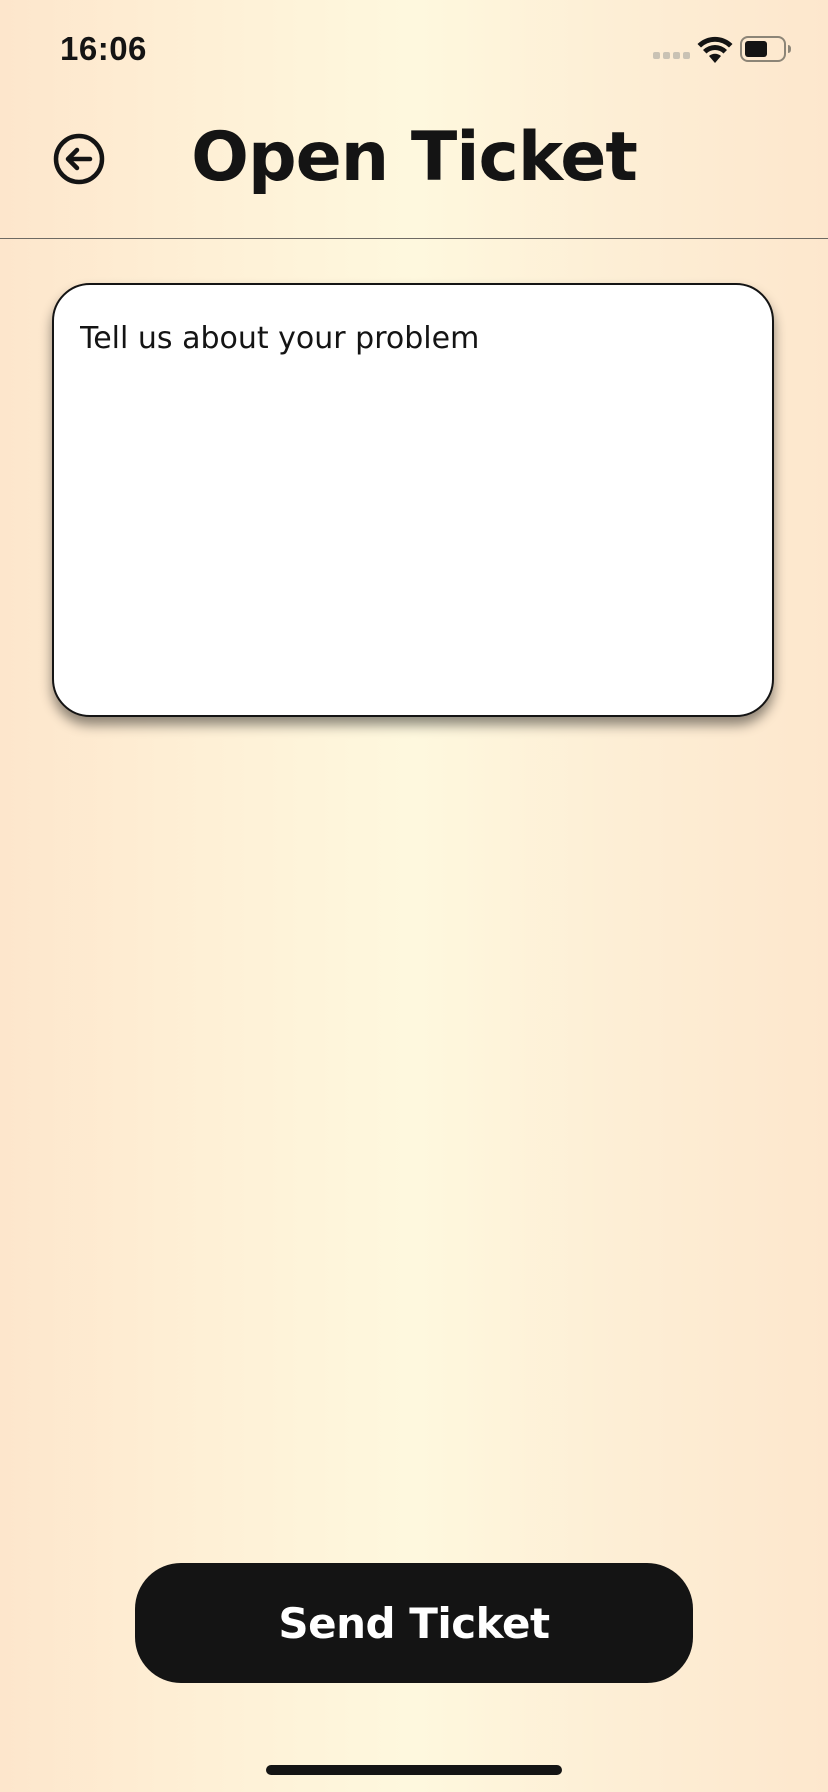  What do you see at coordinates (671, 55) in the screenshot?
I see `cellular-signal-icon` at bounding box center [671, 55].